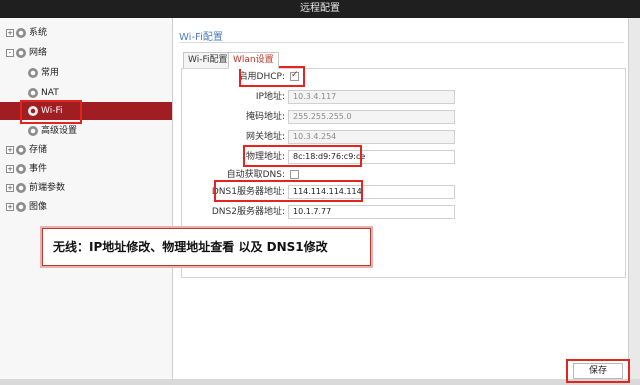 This screenshot has width=640, height=385. What do you see at coordinates (253, 60) in the screenshot?
I see `tab-wlan-settings: Wlan设置` at bounding box center [253, 60].